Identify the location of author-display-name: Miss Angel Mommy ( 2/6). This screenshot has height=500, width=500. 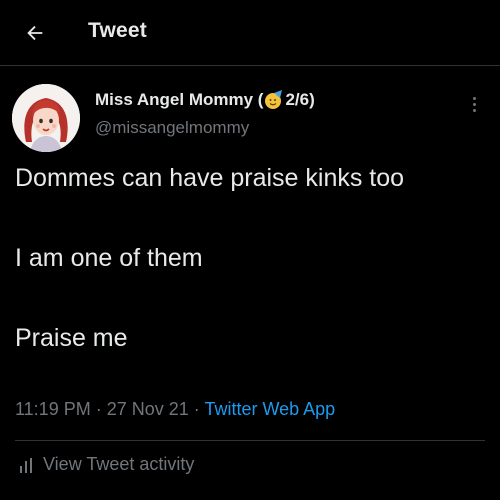
(205, 100).